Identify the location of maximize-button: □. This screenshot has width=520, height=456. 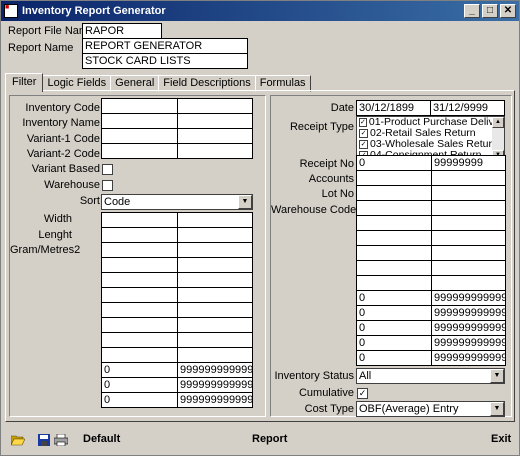
(490, 11).